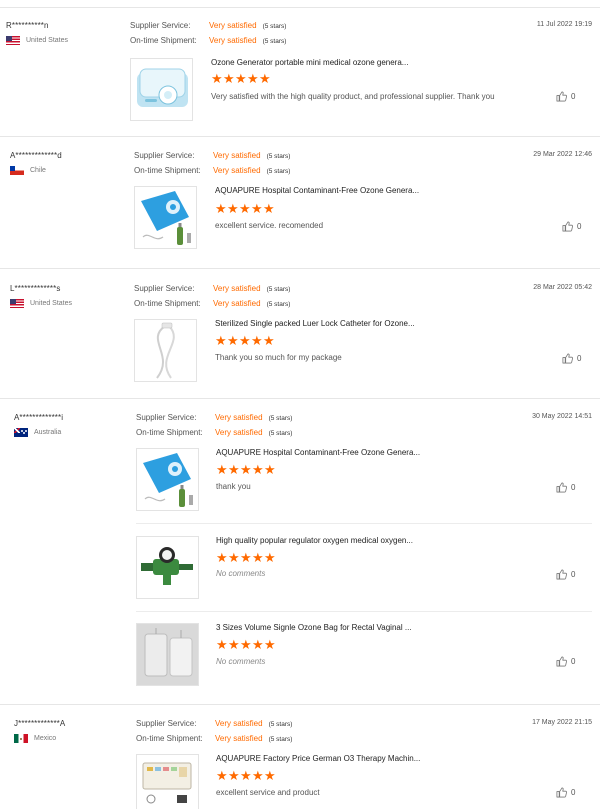 This screenshot has width=600, height=809. Describe the element at coordinates (35, 288) in the screenshot. I see `buyer-name: L*************s` at that location.